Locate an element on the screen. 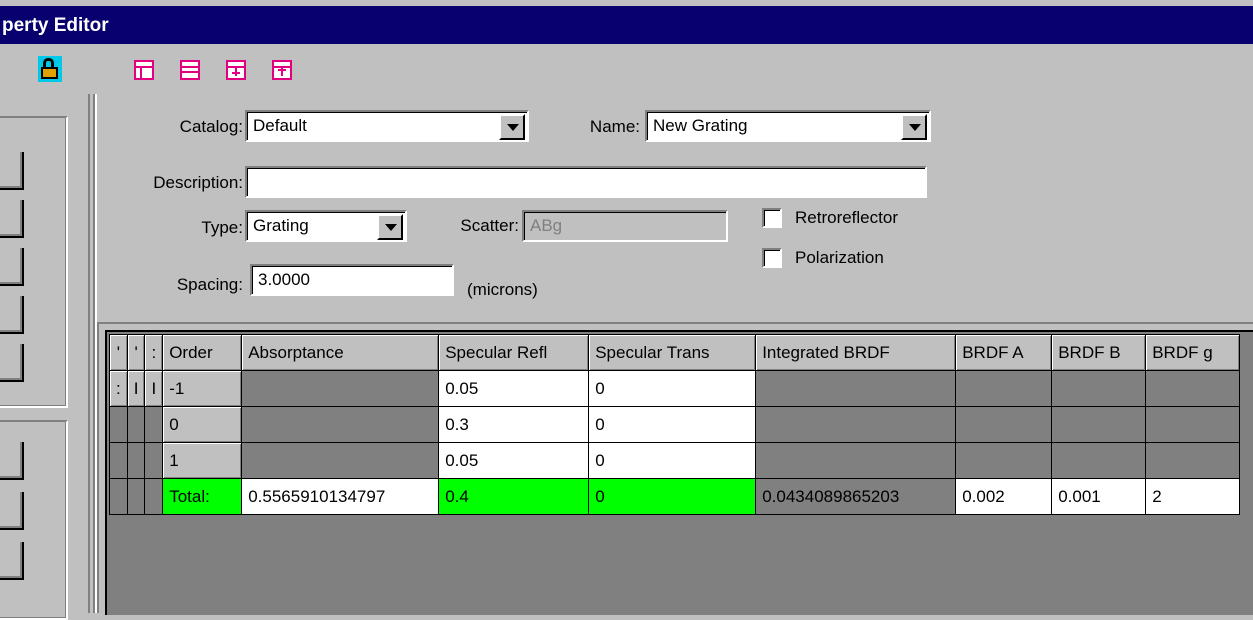 The width and height of the screenshot is (1253, 620). left-panel is located at coordinates (45, 357).